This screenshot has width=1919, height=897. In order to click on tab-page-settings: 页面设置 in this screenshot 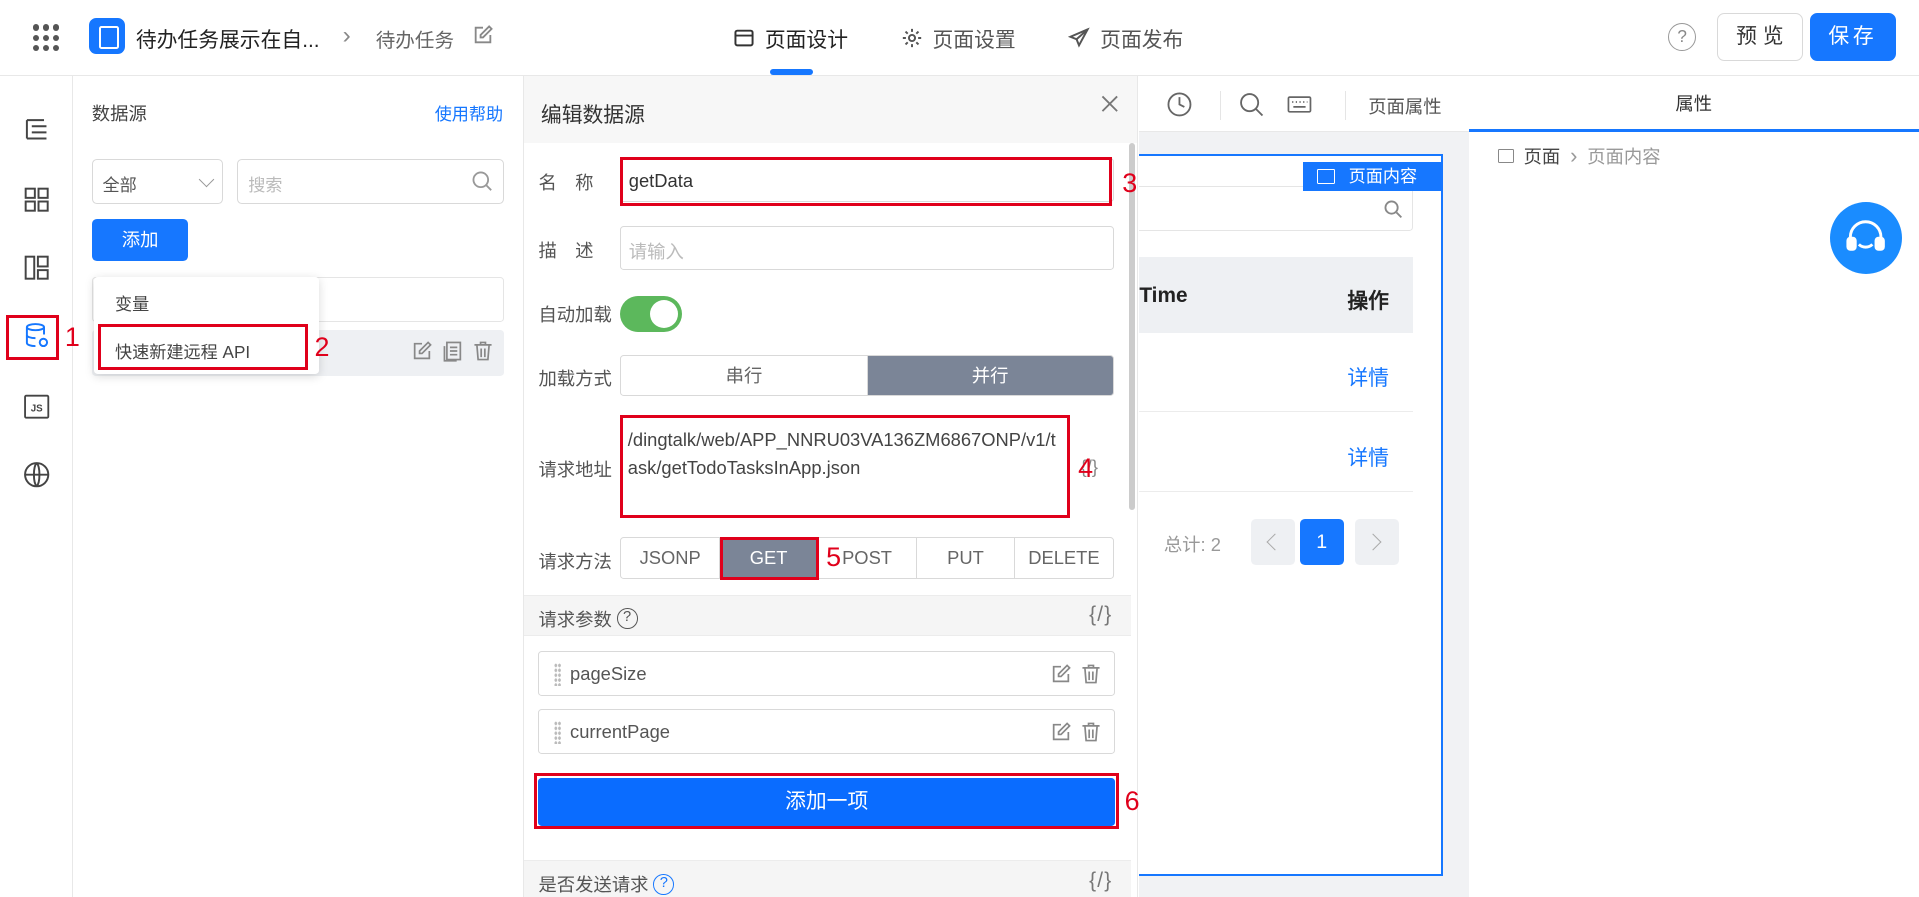, I will do `click(958, 38)`.